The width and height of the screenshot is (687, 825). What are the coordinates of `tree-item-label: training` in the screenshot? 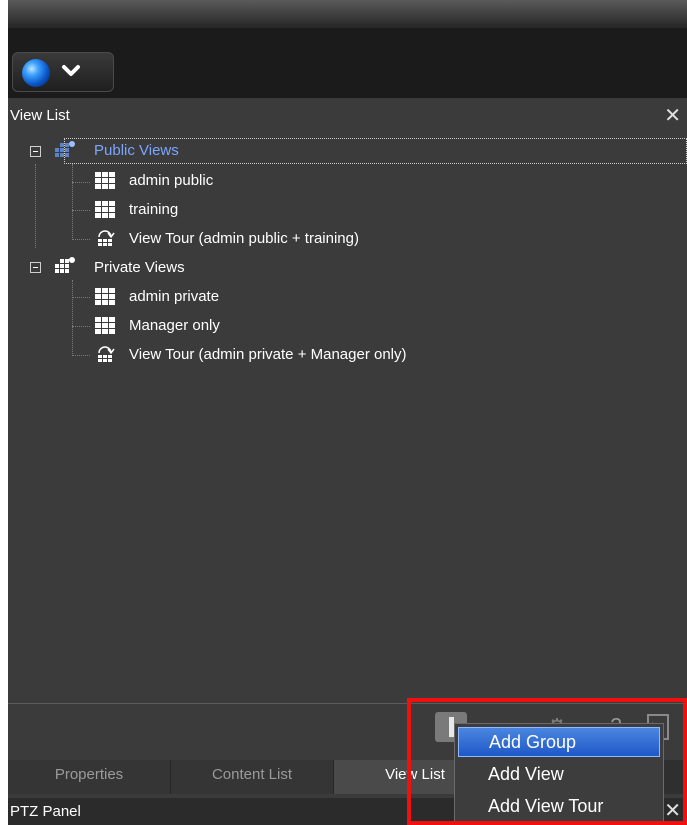 It's located at (154, 209).